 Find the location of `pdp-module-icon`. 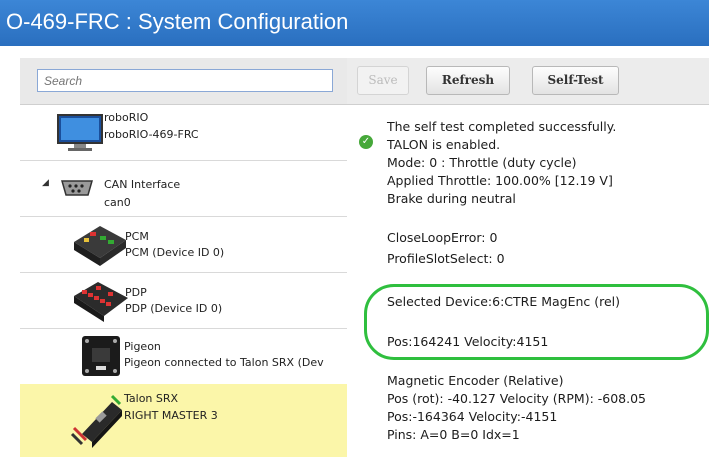

pdp-module-icon is located at coordinates (101, 302).